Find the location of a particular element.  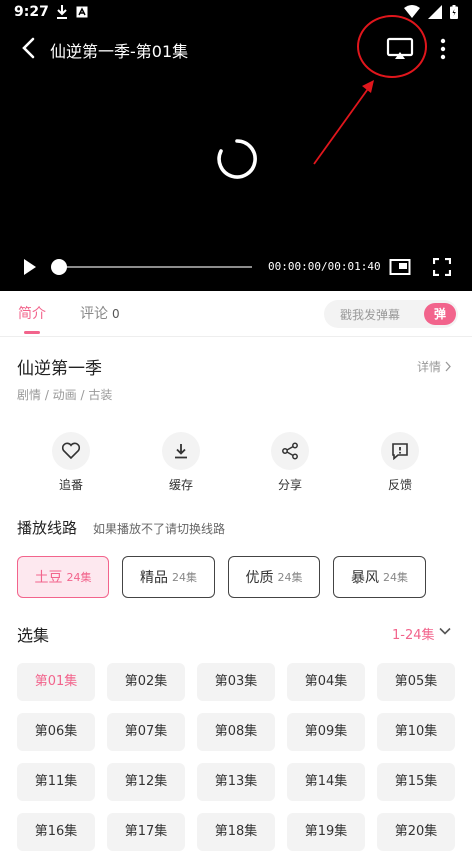

progress-track is located at coordinates (155, 267).